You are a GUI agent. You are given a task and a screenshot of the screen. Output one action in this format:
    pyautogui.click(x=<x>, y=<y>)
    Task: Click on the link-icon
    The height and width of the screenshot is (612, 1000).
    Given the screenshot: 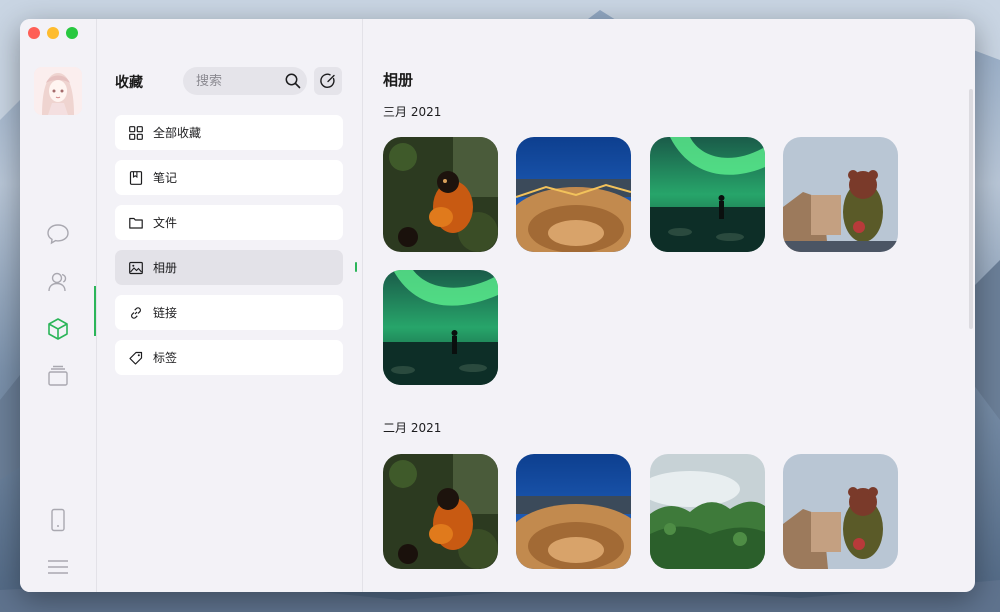 What is the action you would take?
    pyautogui.click(x=136, y=313)
    